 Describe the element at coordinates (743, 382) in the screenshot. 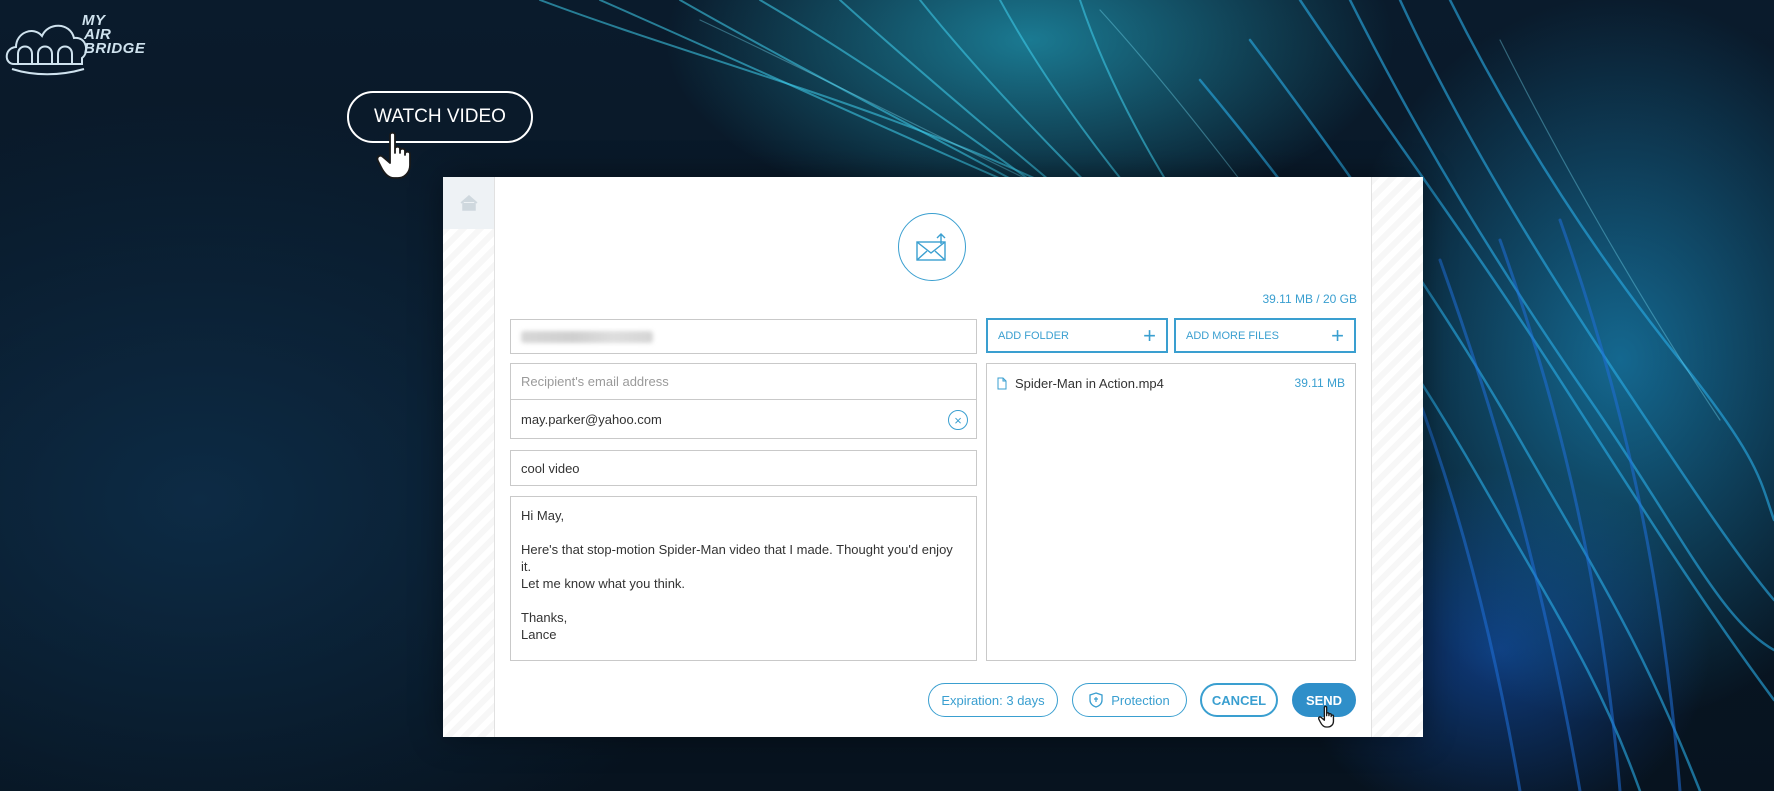

I see `recipient-email-input` at that location.